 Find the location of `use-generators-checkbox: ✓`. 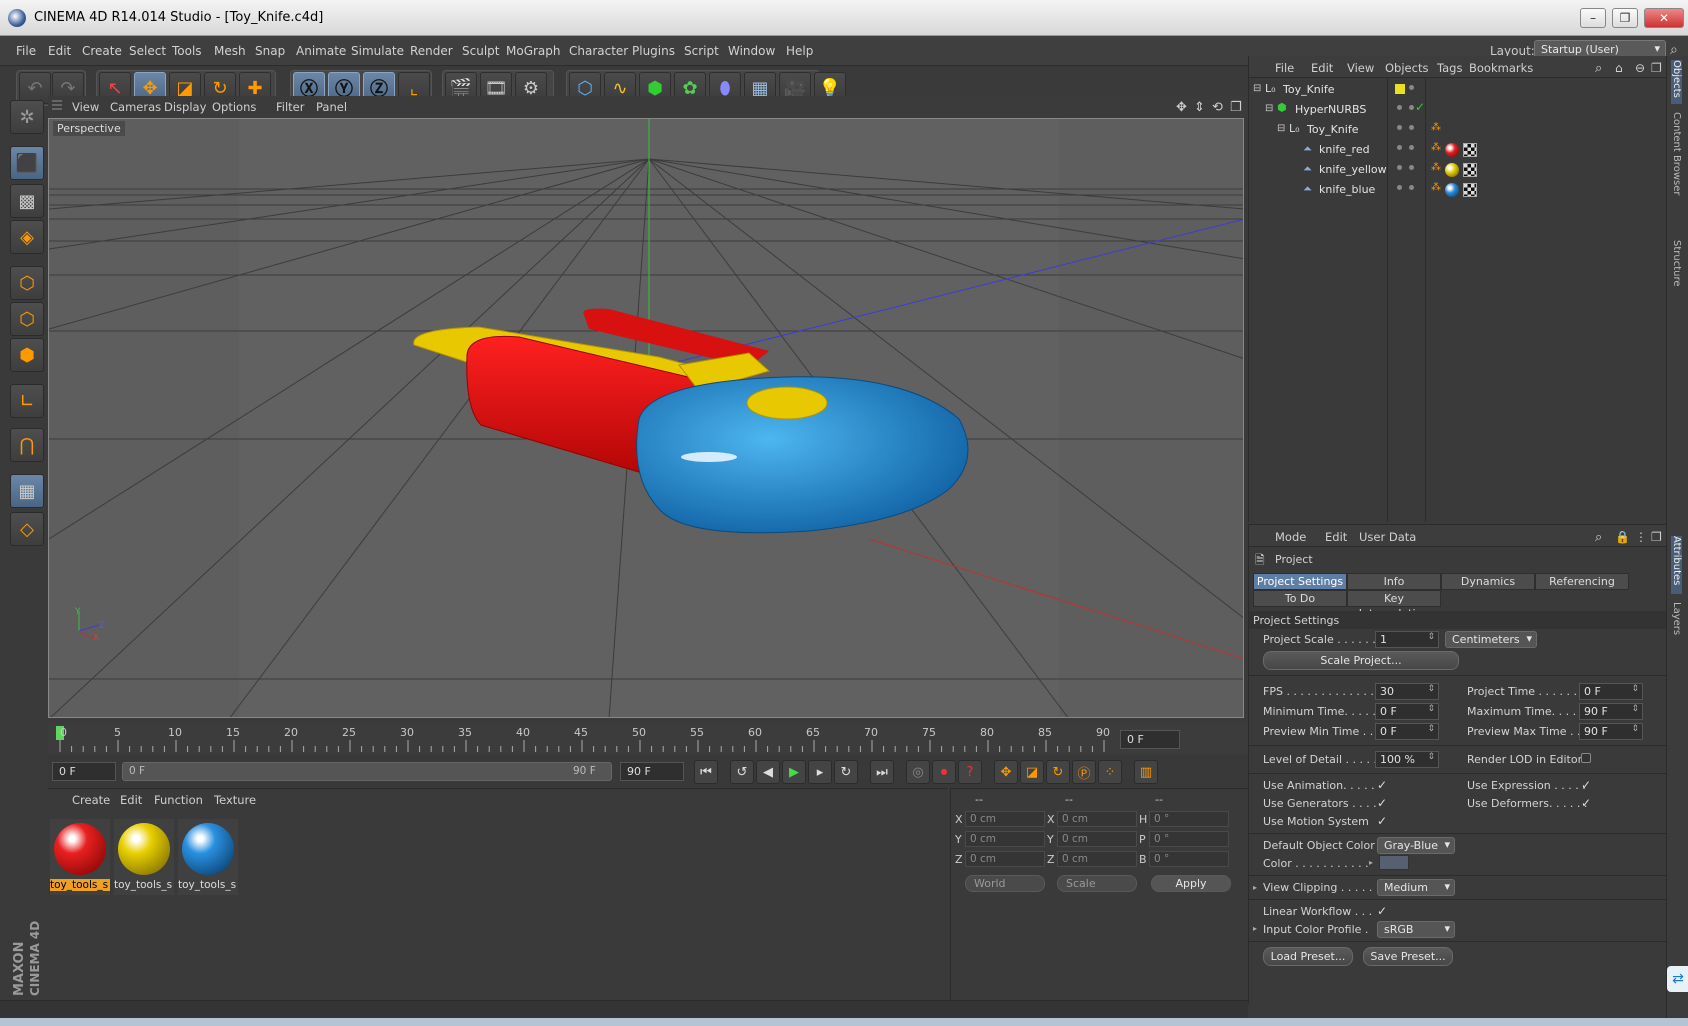

use-generators-checkbox: ✓ is located at coordinates (1383, 803).